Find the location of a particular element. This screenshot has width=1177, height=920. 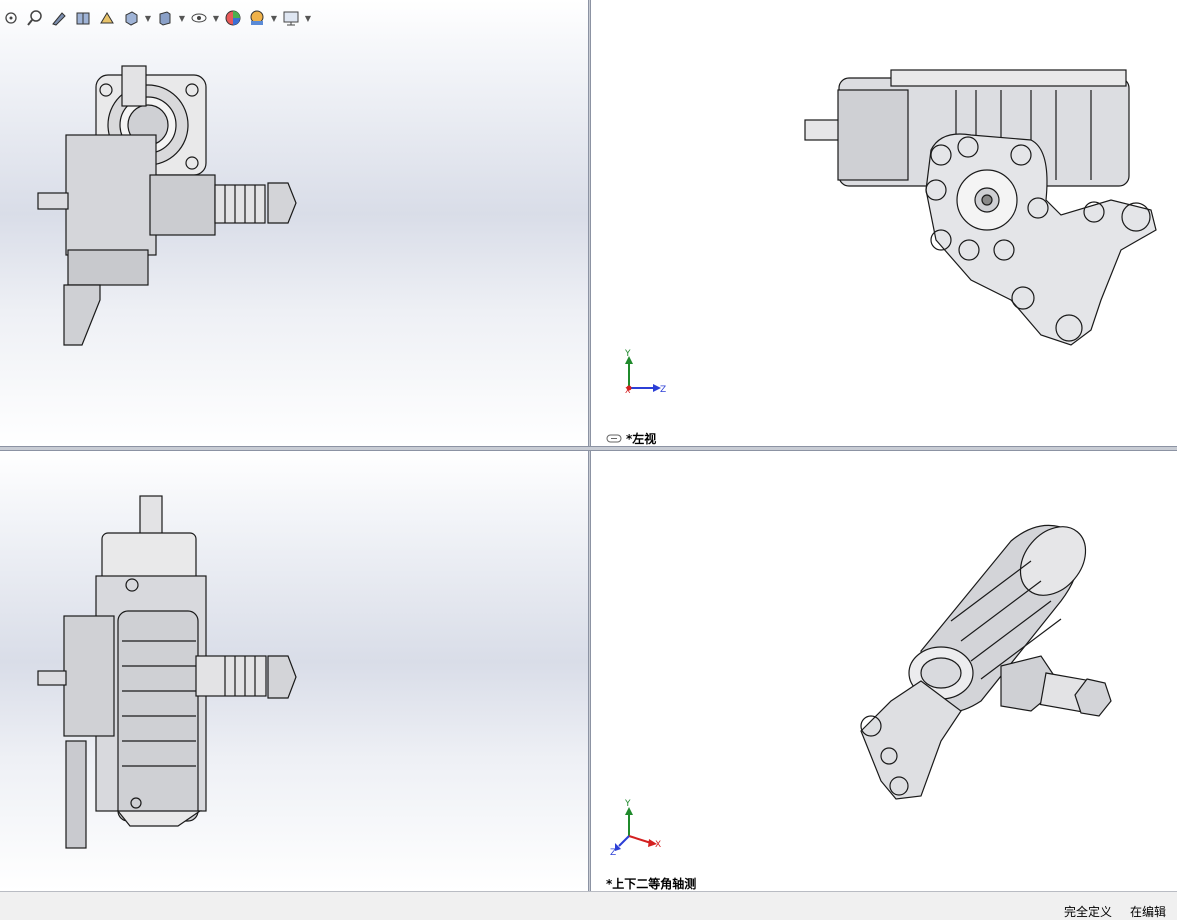

left-view-label-text: *左视 is located at coordinates (641, 439).